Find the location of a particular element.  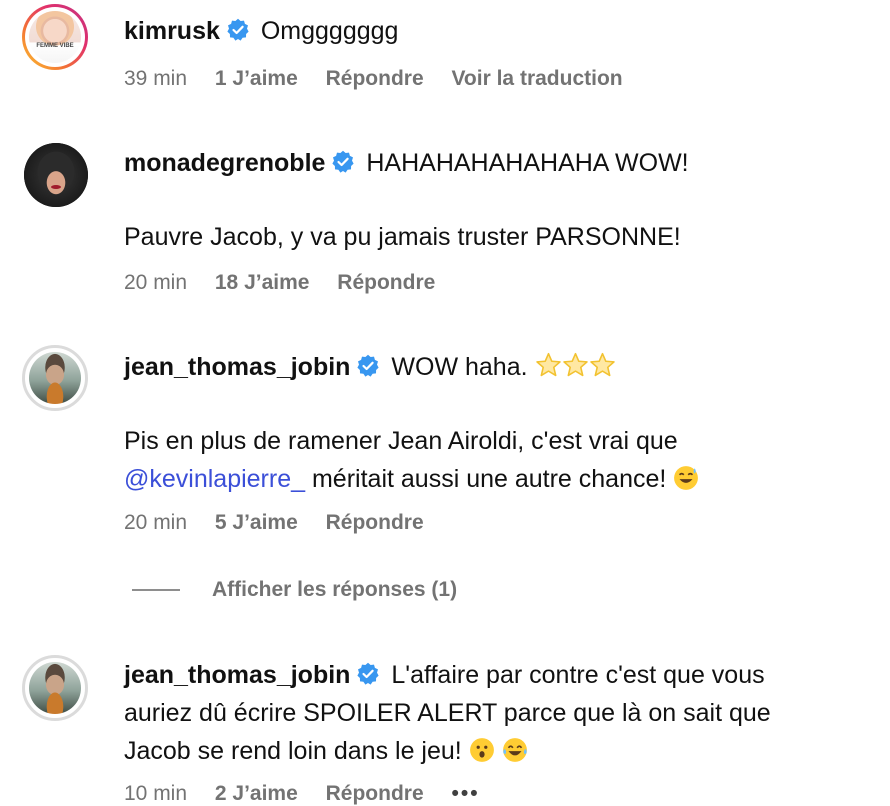

avatar-lips is located at coordinates (56, 187).